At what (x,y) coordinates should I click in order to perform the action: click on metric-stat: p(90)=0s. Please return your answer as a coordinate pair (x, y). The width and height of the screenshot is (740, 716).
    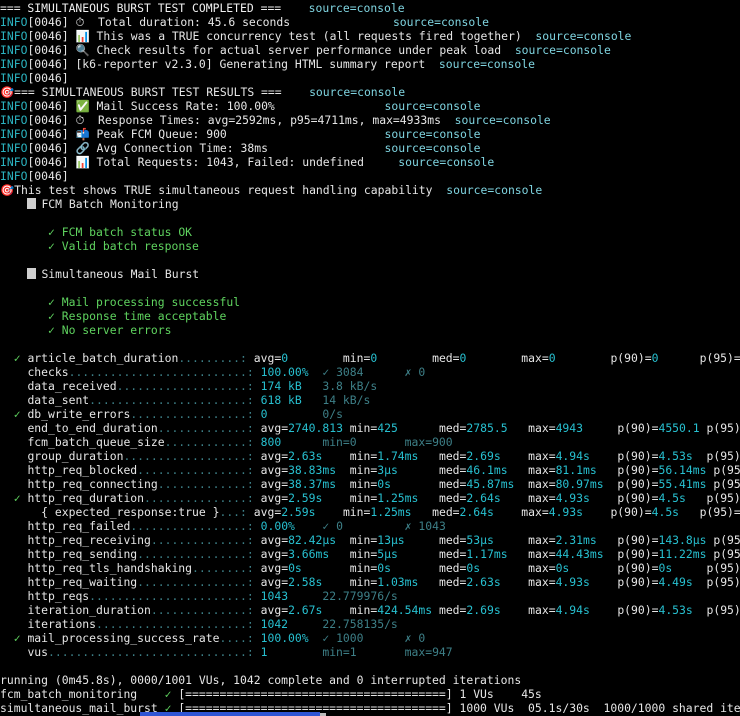
    Looking at the image, I should click on (662, 568).